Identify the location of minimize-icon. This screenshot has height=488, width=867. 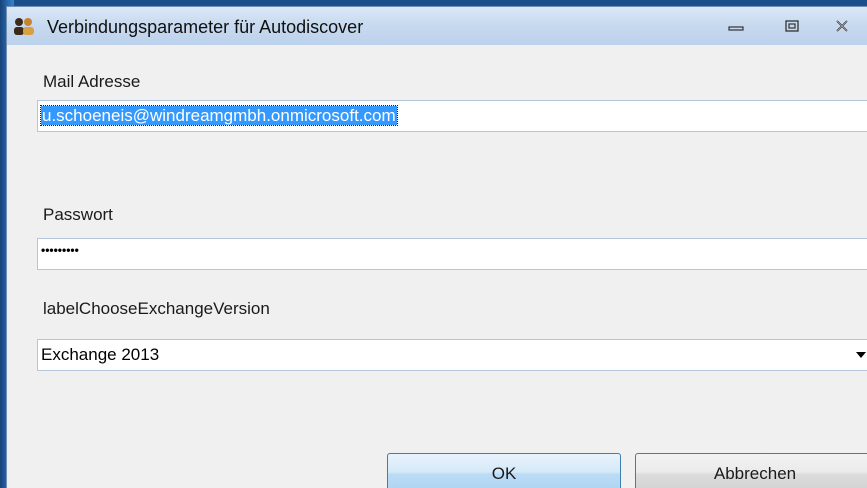
(736, 28).